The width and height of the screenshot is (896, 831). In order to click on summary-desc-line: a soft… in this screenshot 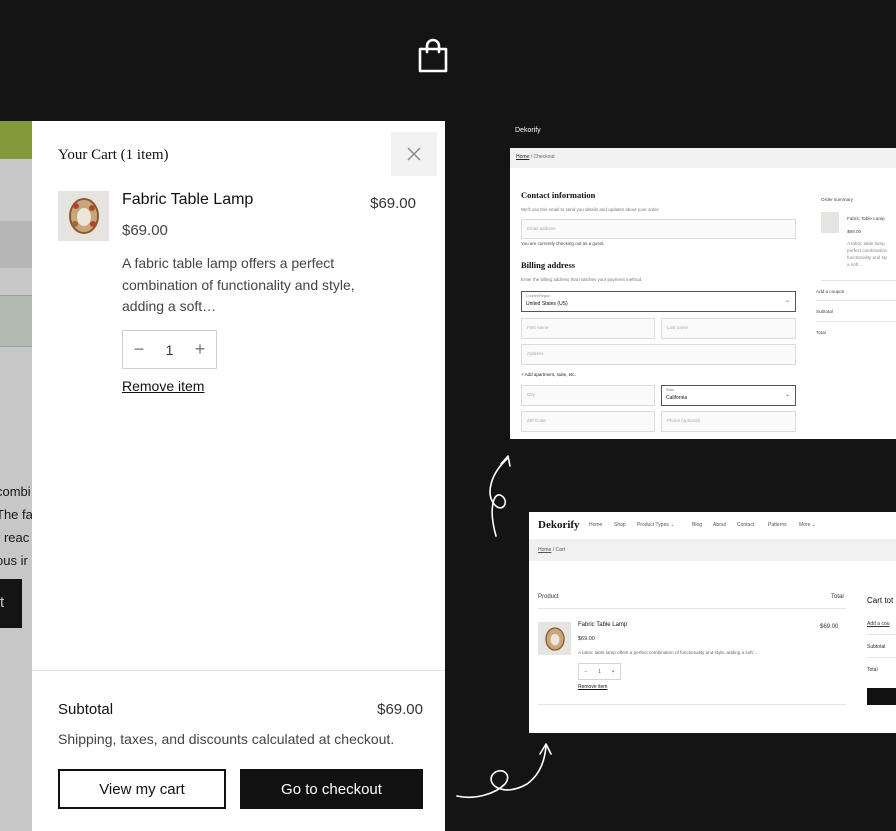, I will do `click(855, 264)`.